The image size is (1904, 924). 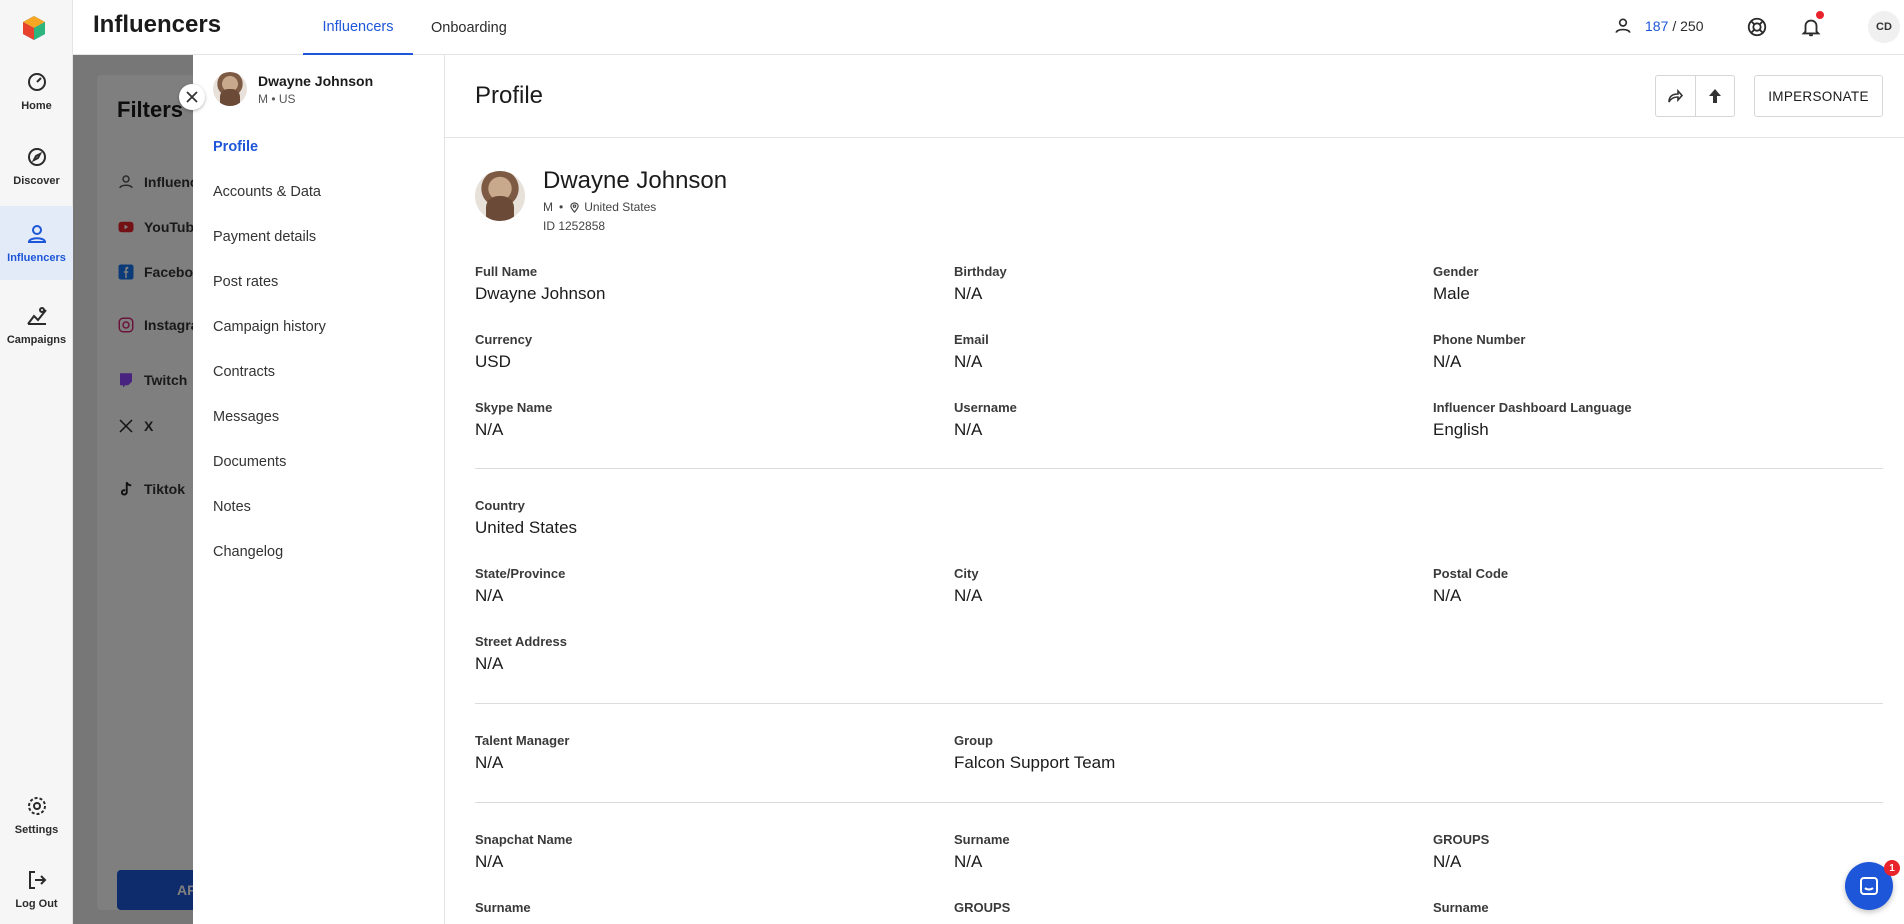 What do you see at coordinates (522, 740) in the screenshot?
I see `field-label: Talent Manager` at bounding box center [522, 740].